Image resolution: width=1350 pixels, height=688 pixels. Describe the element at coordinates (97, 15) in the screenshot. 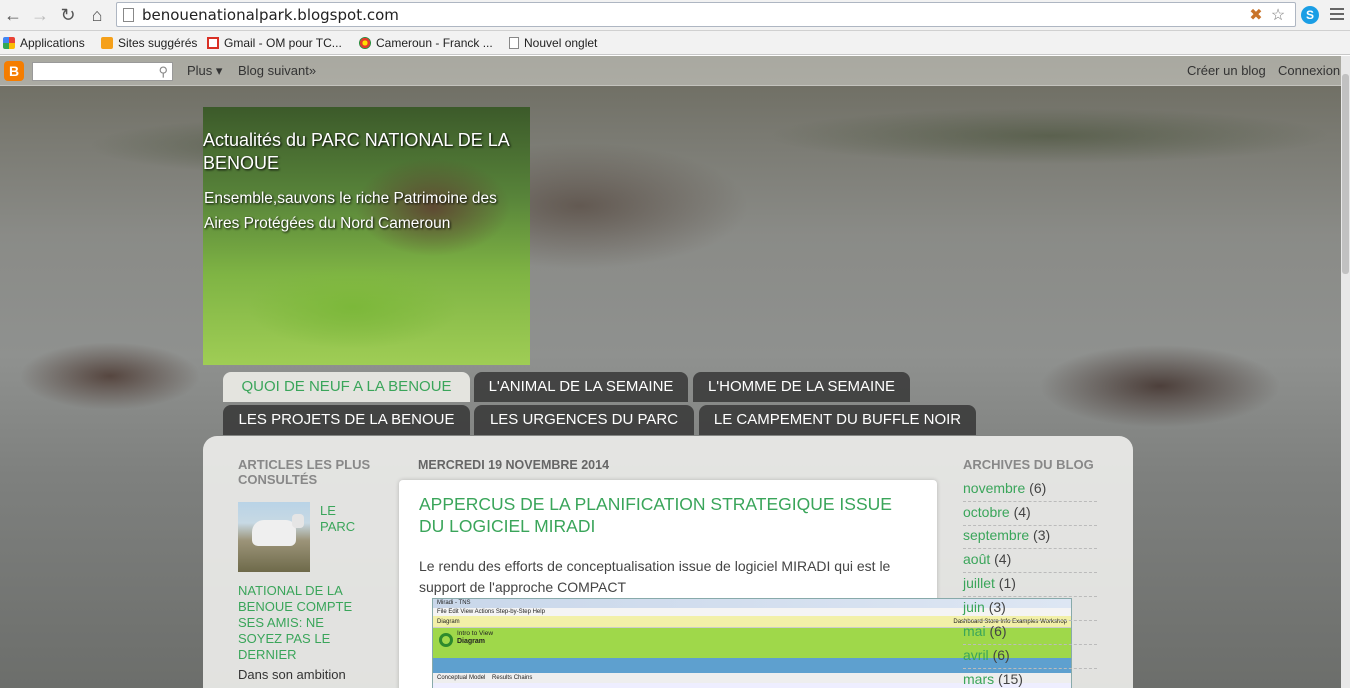

I see `home-icon: ⌂` at that location.